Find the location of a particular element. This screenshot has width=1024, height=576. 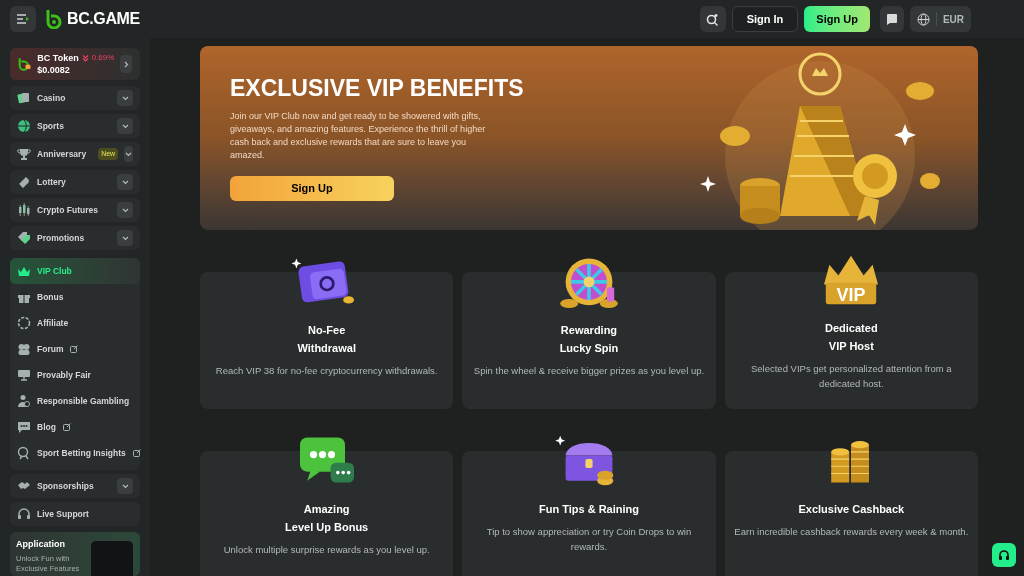

menu-item: Forum is located at coordinates (75, 349).